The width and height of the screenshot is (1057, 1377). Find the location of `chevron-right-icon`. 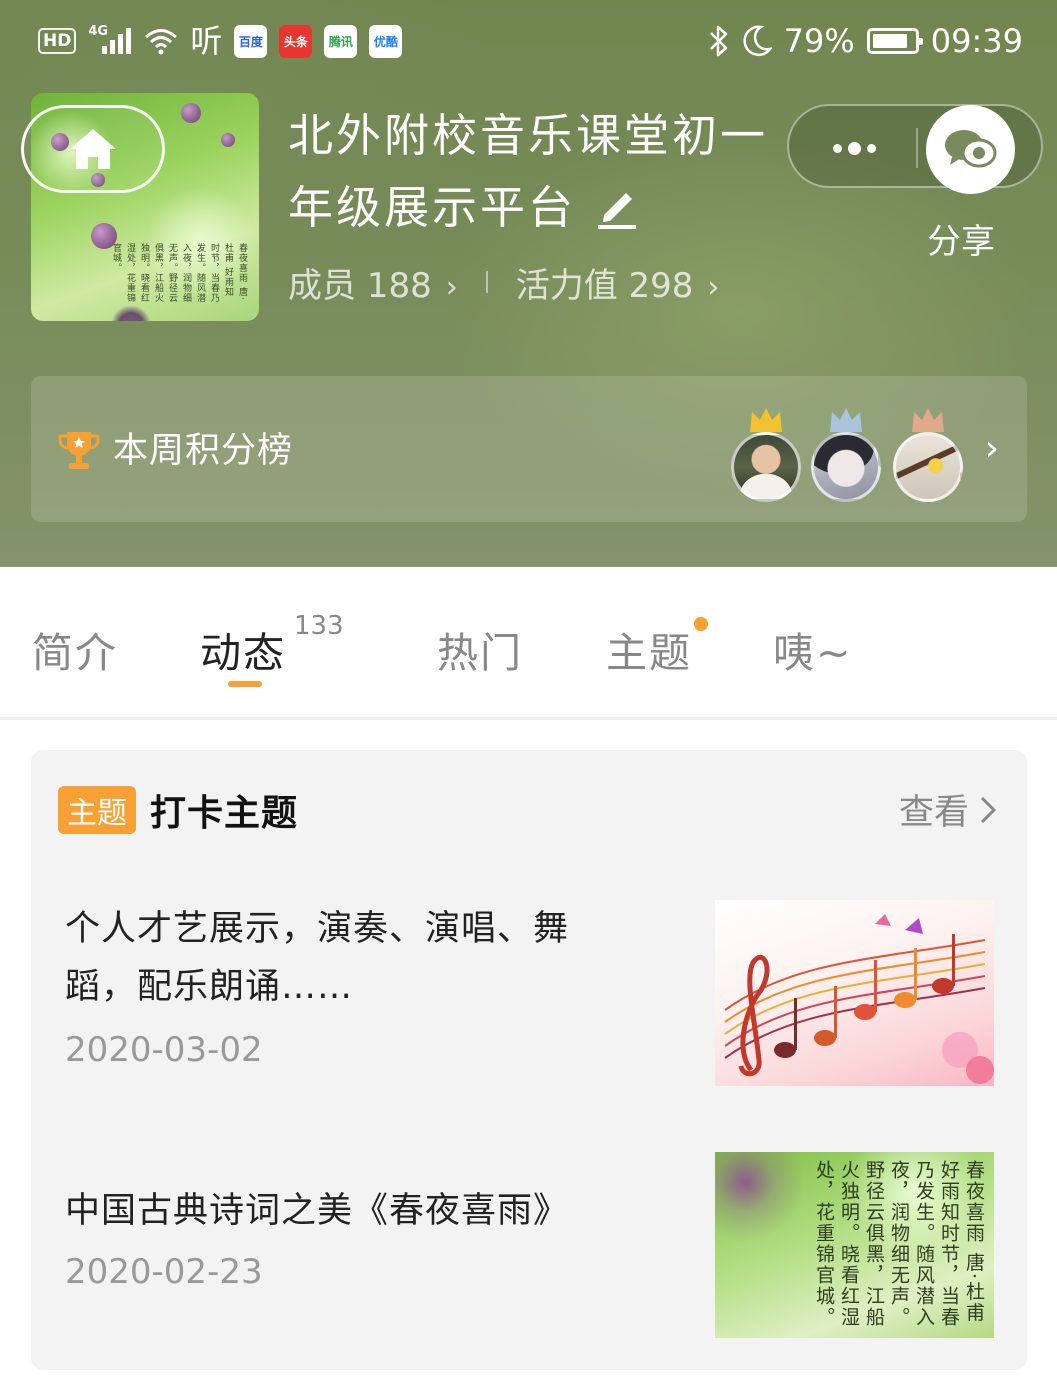

chevron-right-icon is located at coordinates (988, 809).